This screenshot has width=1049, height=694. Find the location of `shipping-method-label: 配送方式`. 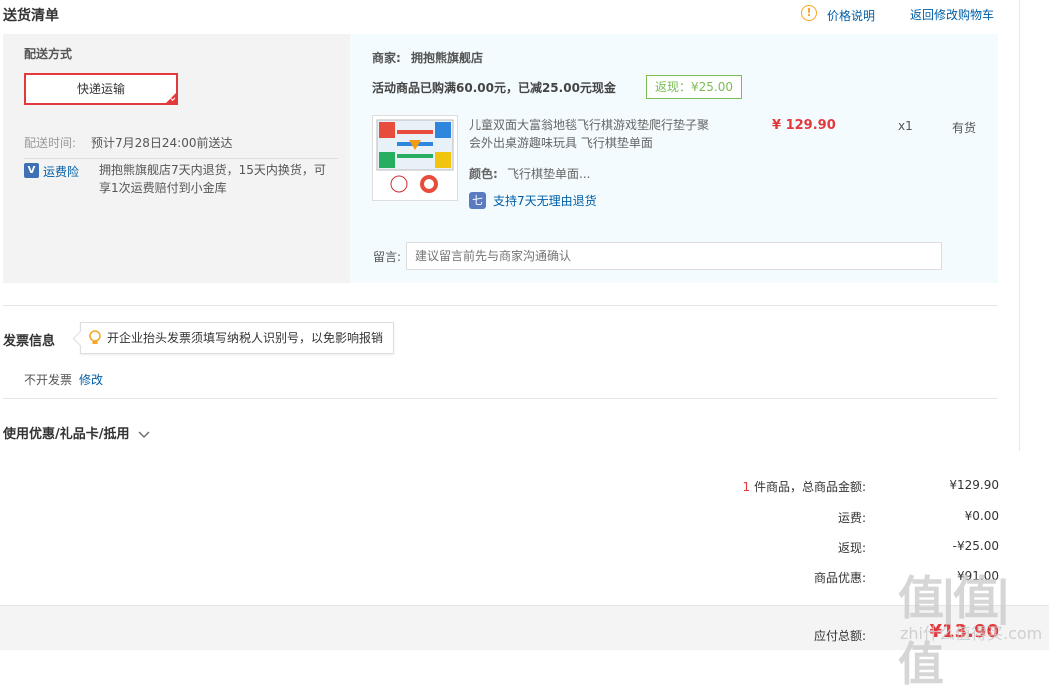

shipping-method-label: 配送方式 is located at coordinates (48, 54).